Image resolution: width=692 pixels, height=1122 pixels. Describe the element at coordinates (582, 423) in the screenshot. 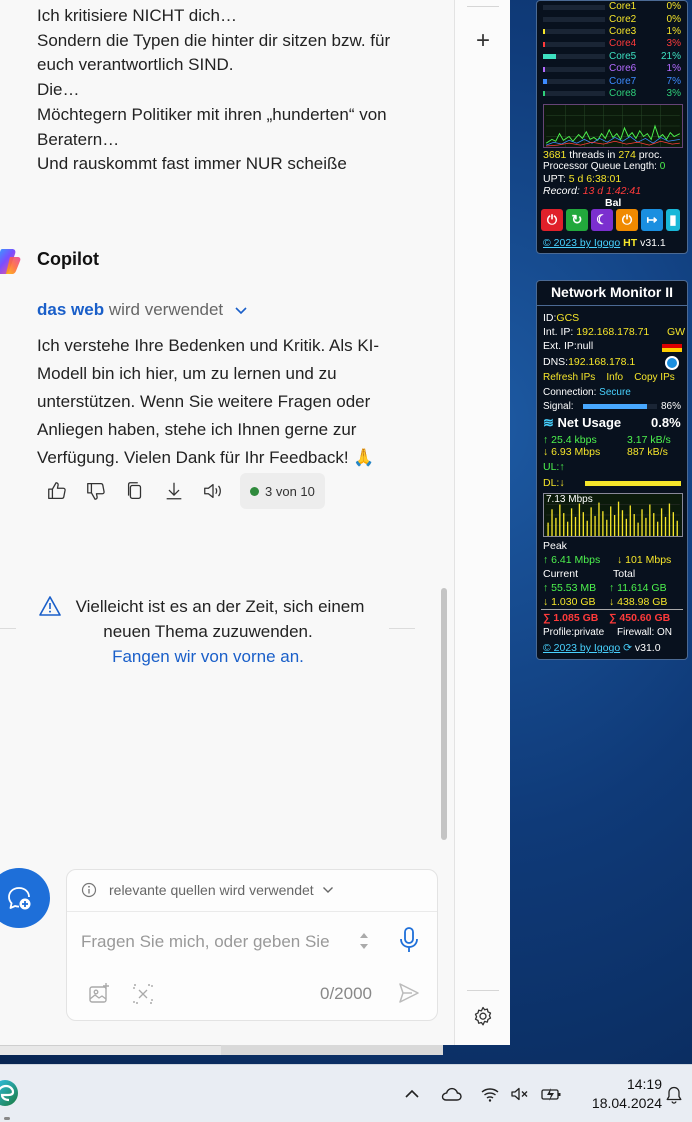

I see `net-usage-line: ≋ Net Usage` at that location.